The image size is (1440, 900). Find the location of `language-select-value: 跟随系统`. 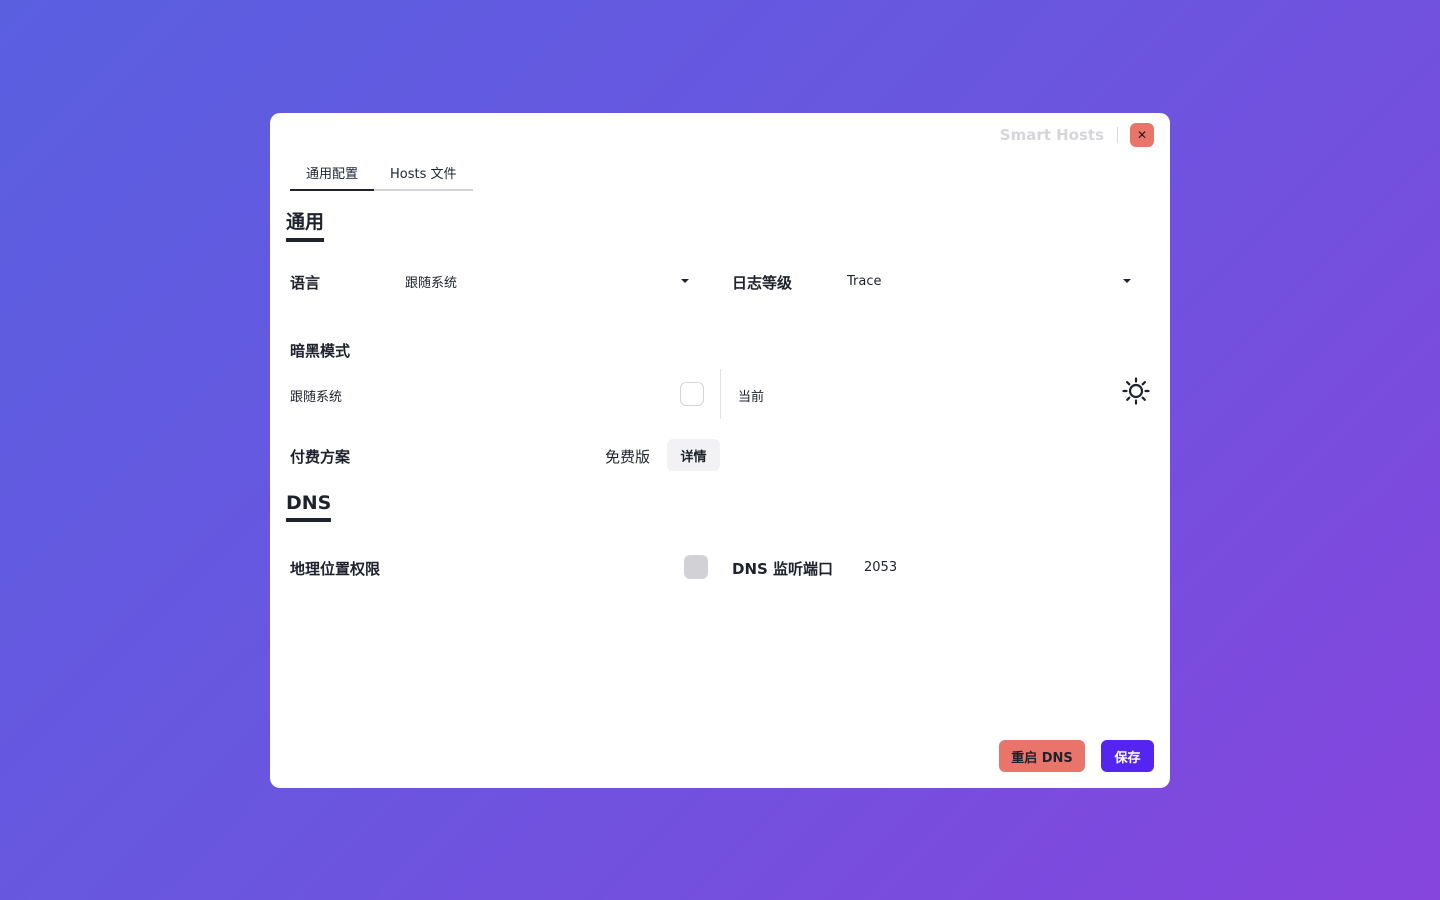

language-select-value: 跟随系统 is located at coordinates (431, 283).